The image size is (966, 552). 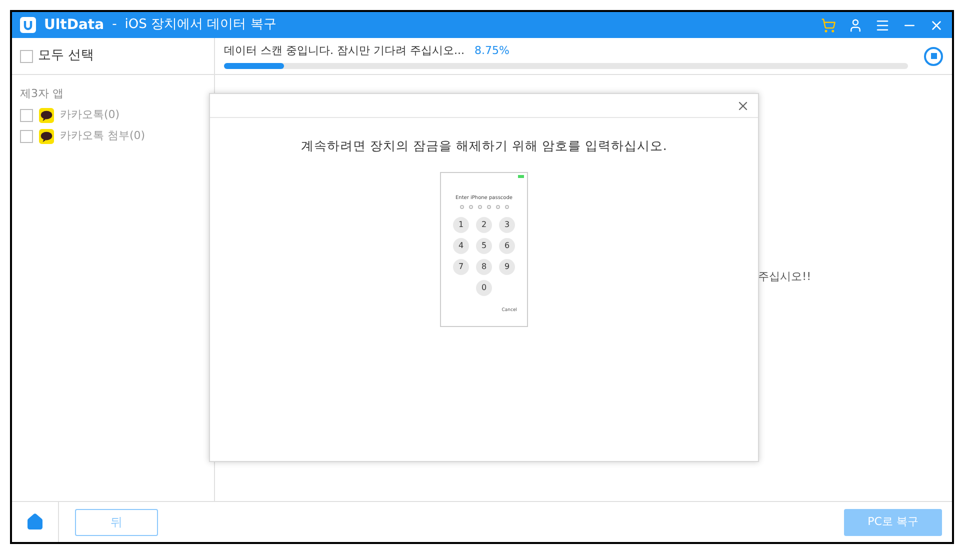 I want to click on home-icon, so click(x=35, y=522).